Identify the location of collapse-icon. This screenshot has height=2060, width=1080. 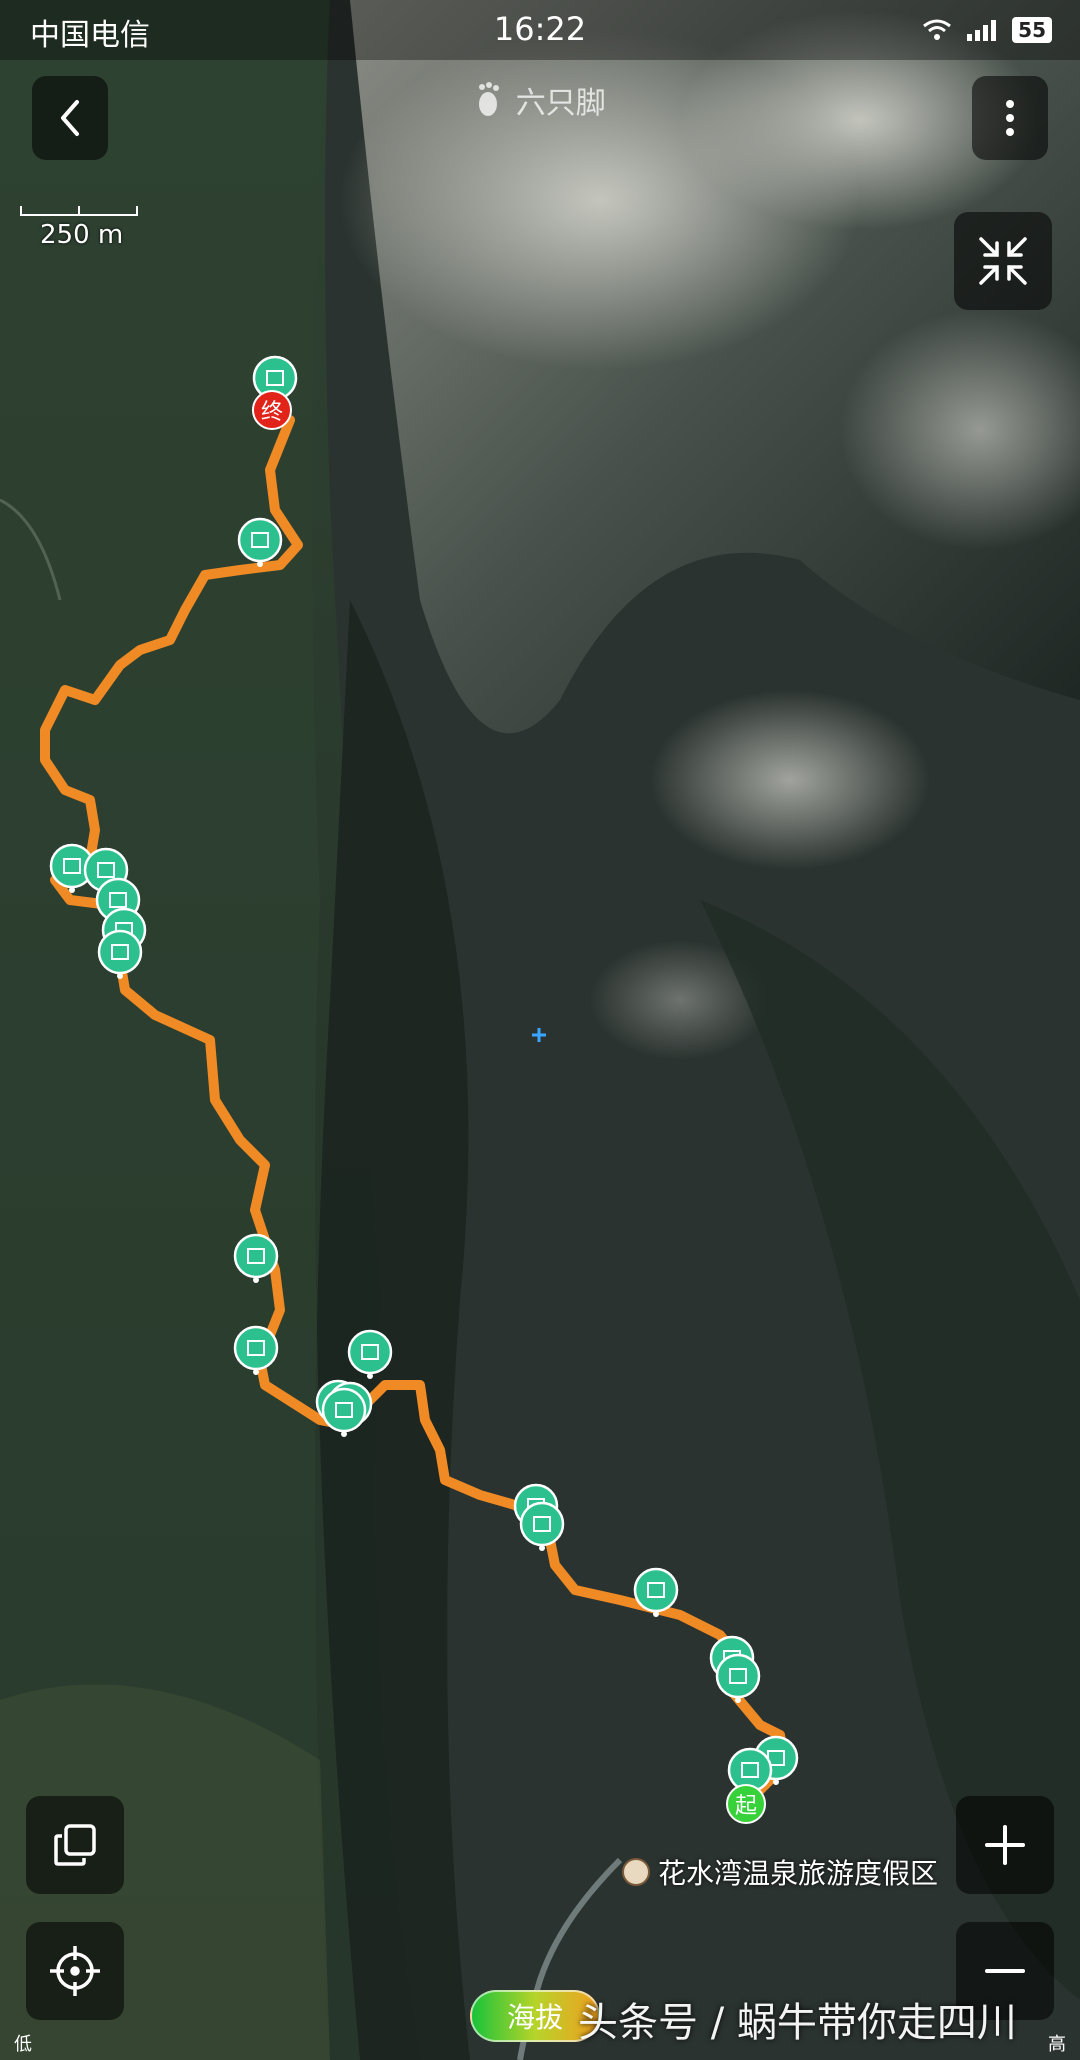
(1003, 261).